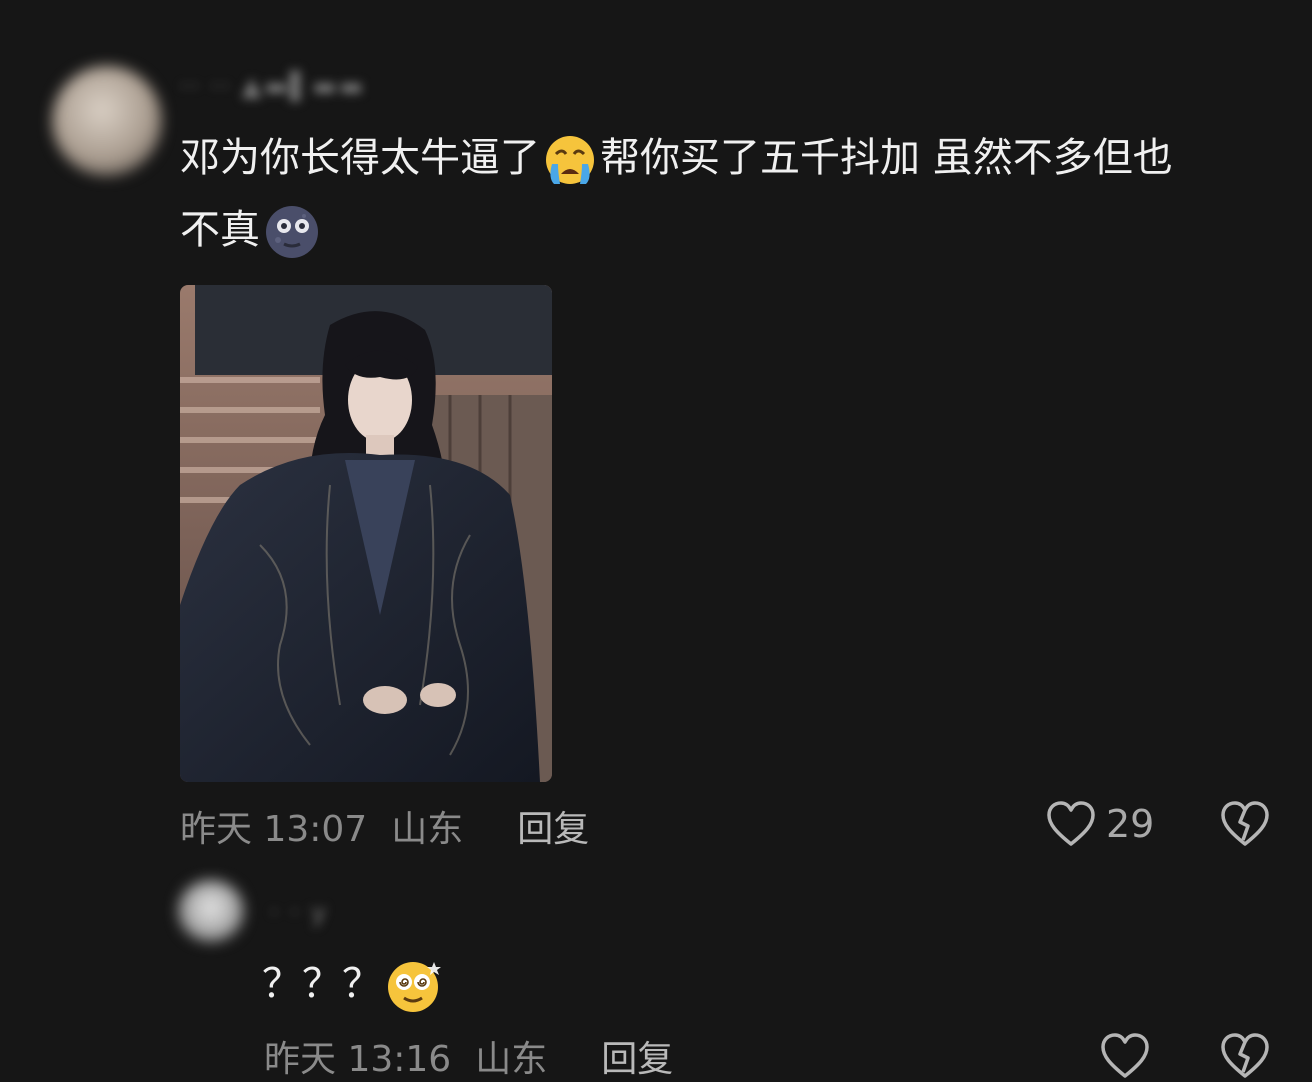 The width and height of the screenshot is (1312, 1082). Describe the element at coordinates (292, 232) in the screenshot. I see `new-moon-face-icon` at that location.